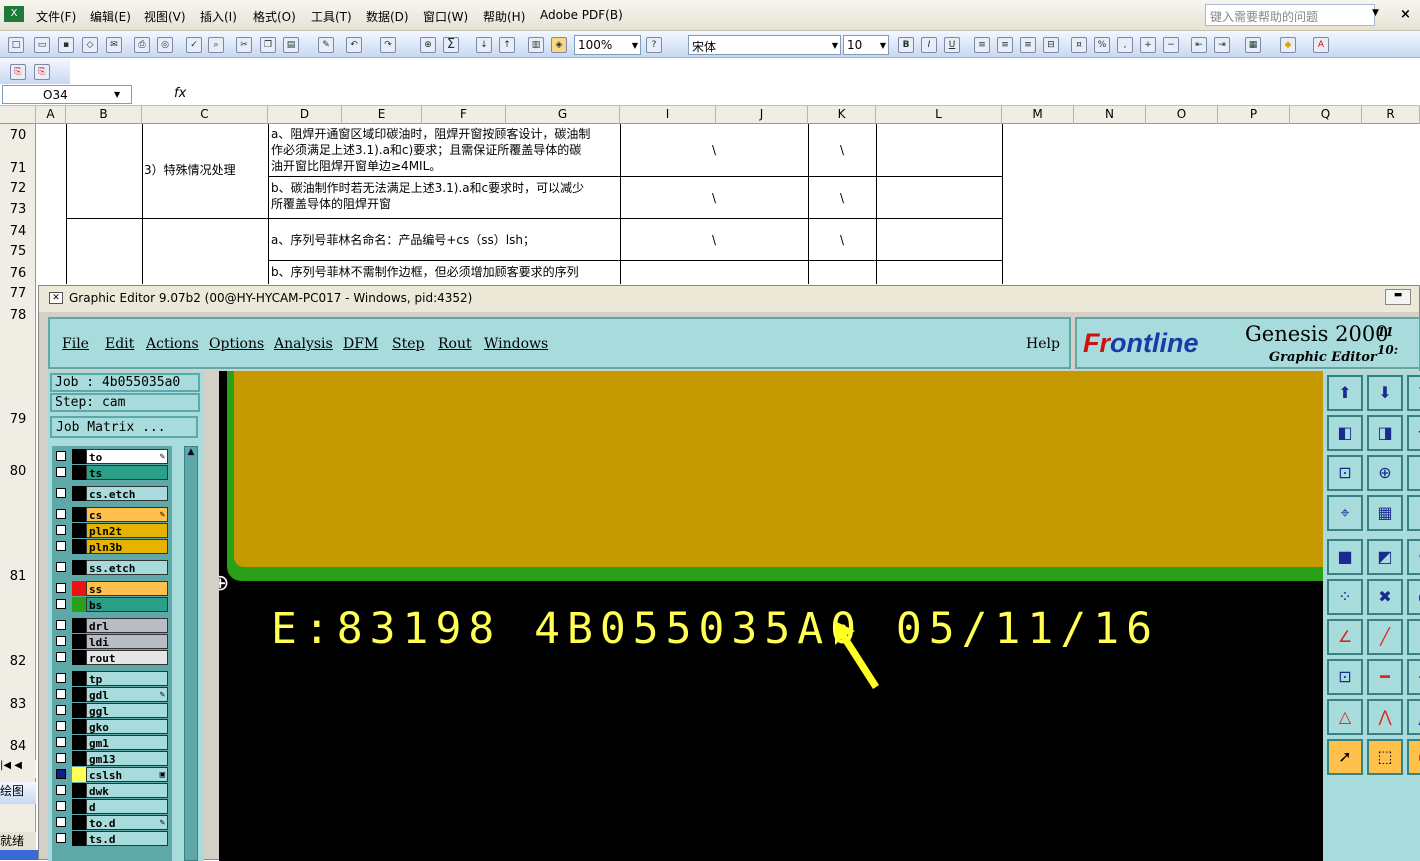  Describe the element at coordinates (112, 546) in the screenshot. I see `layer-row: pln3b` at that location.